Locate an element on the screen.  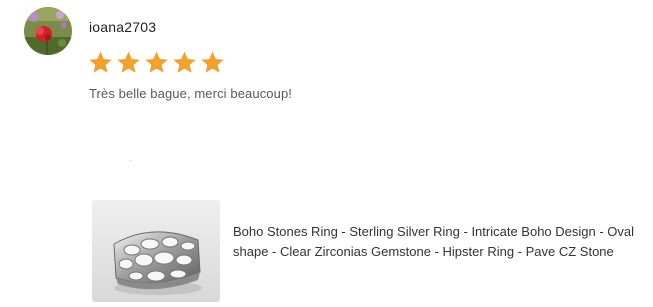
avatar-image is located at coordinates (48, 31).